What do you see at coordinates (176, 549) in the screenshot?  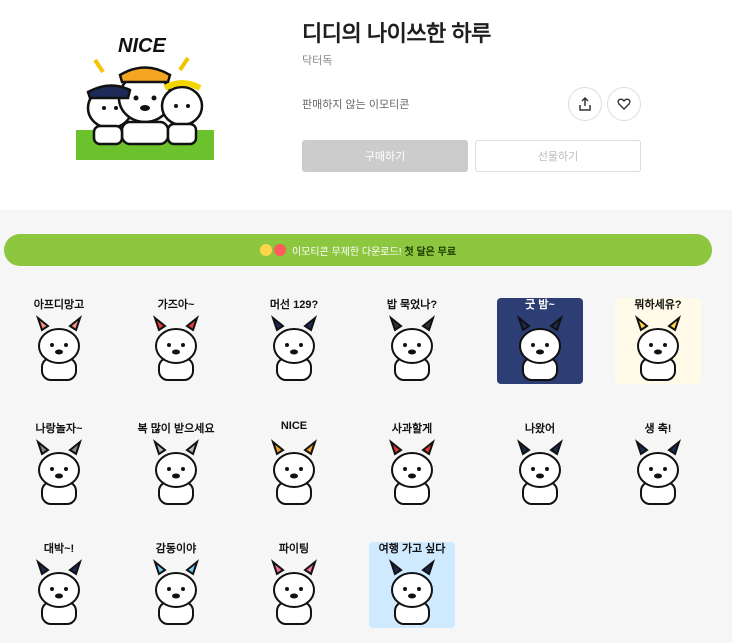 I see `sticker-label: 감동이야` at bounding box center [176, 549].